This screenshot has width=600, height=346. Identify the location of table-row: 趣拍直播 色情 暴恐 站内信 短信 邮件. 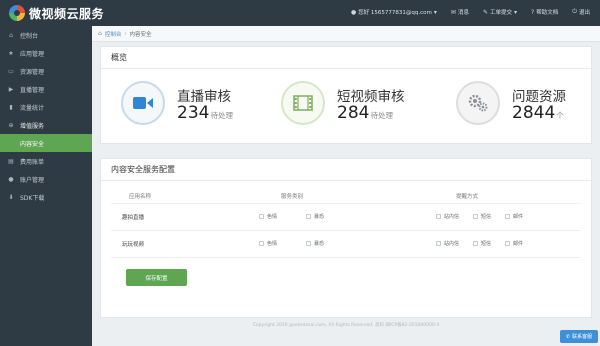
(347, 217).